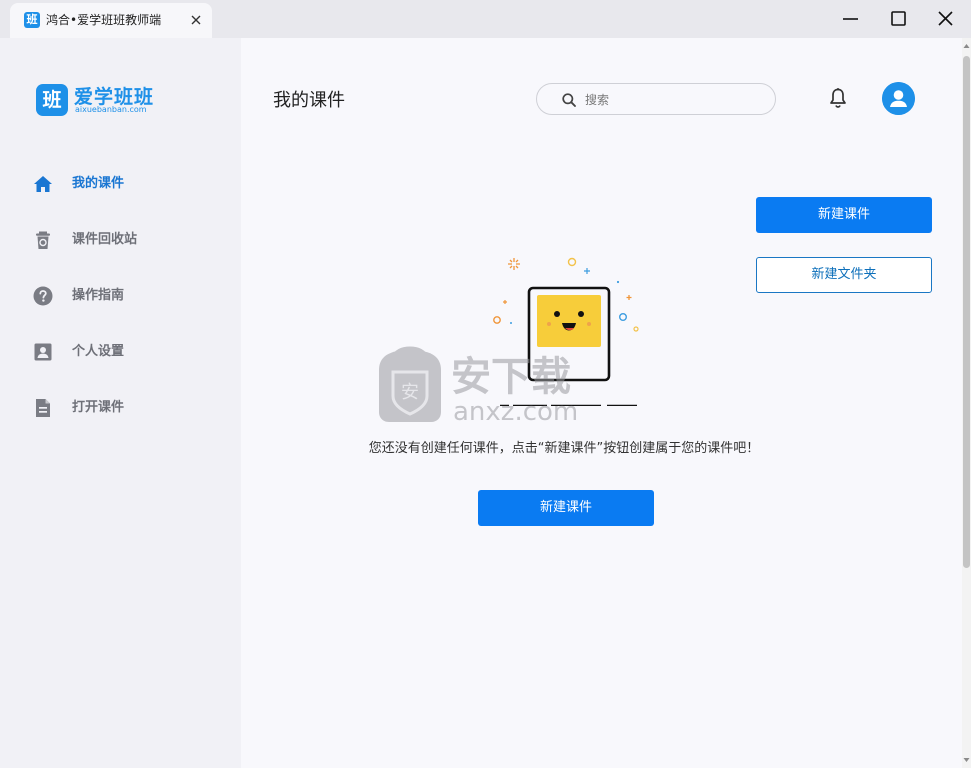  What do you see at coordinates (52, 100) in the screenshot?
I see `brand-logo-icon: 班` at bounding box center [52, 100].